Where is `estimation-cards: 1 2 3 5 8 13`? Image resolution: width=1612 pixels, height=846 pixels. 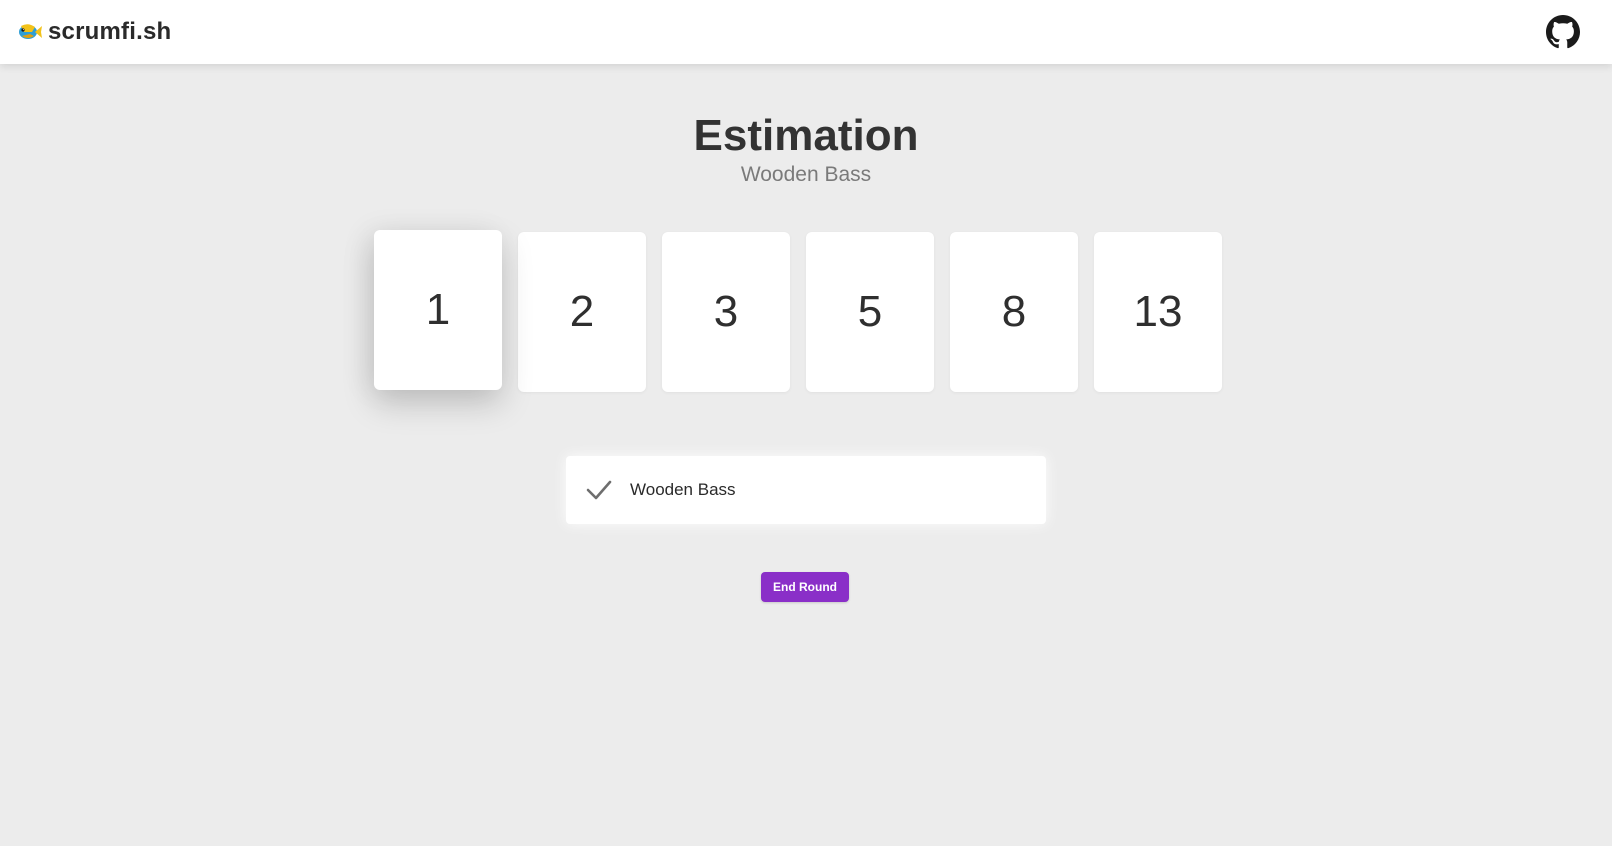 estimation-cards: 1 2 3 5 8 13 is located at coordinates (798, 311).